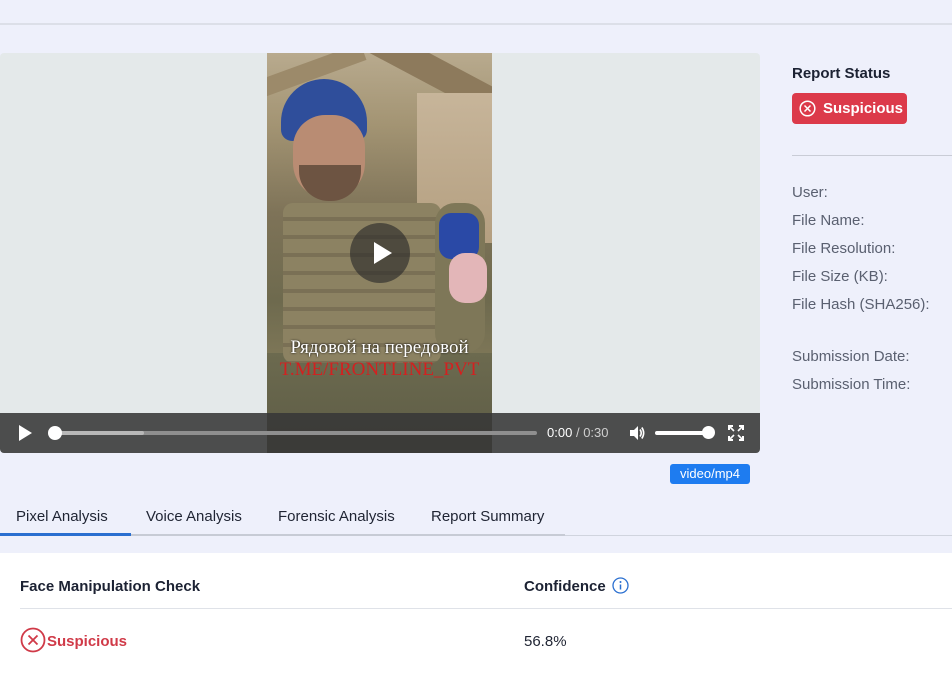 The height and width of the screenshot is (680, 952). Describe the element at coordinates (379, 347) in the screenshot. I see `video-caption-line1: Рядовой на передовой` at that location.